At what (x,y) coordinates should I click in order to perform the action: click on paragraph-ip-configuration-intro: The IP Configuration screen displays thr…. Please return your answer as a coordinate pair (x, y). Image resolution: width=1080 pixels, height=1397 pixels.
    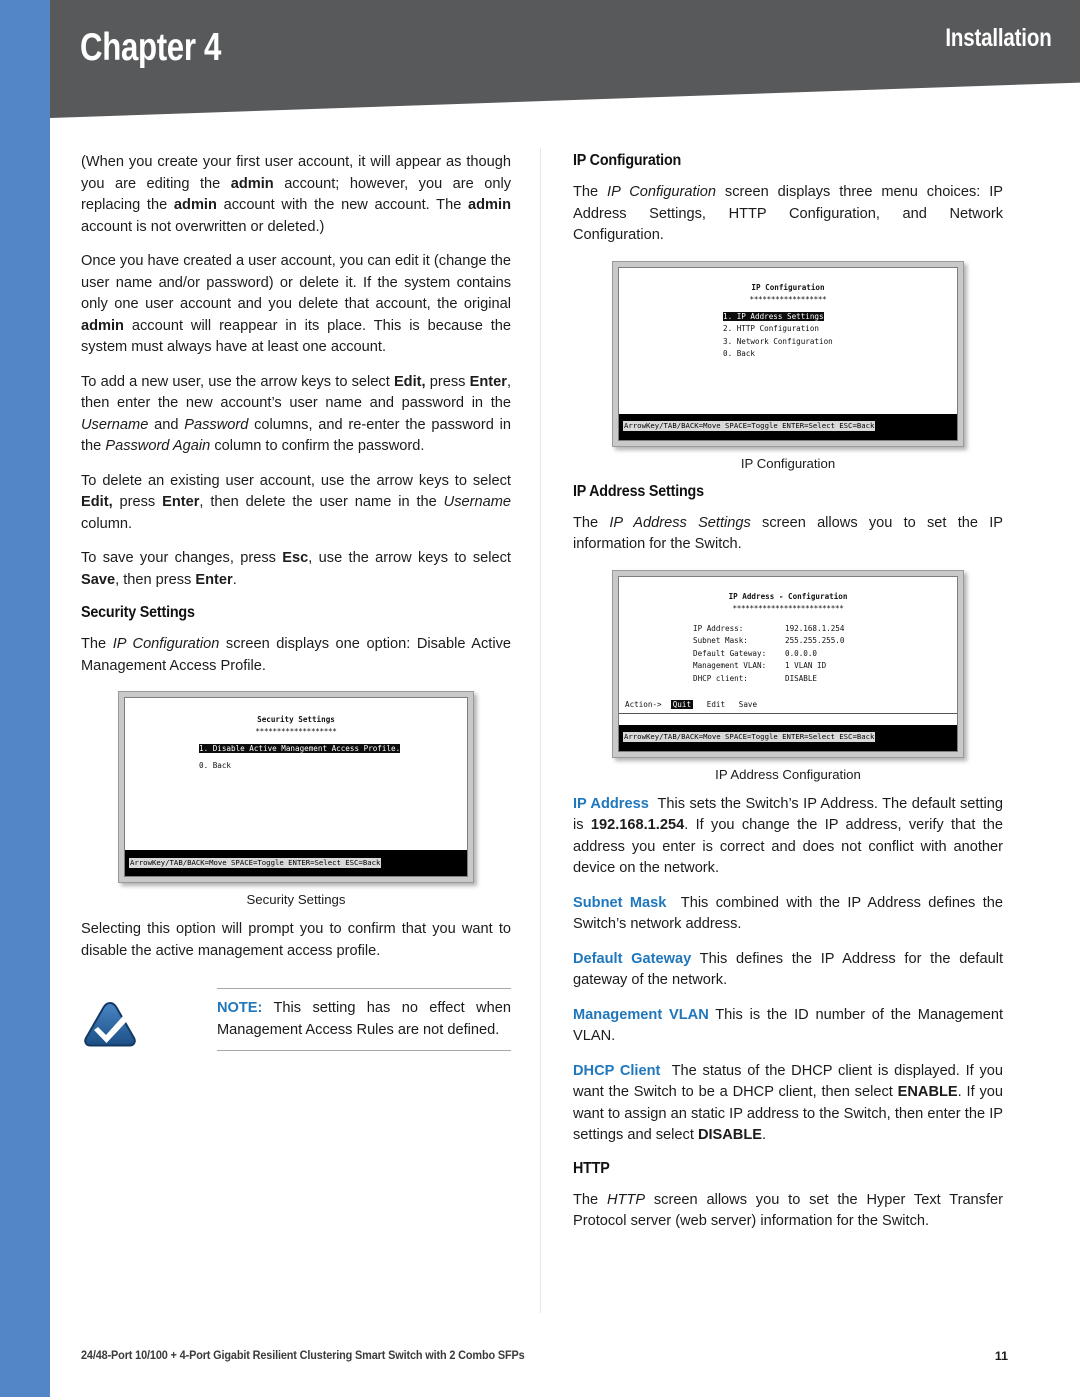
    Looking at the image, I should click on (788, 213).